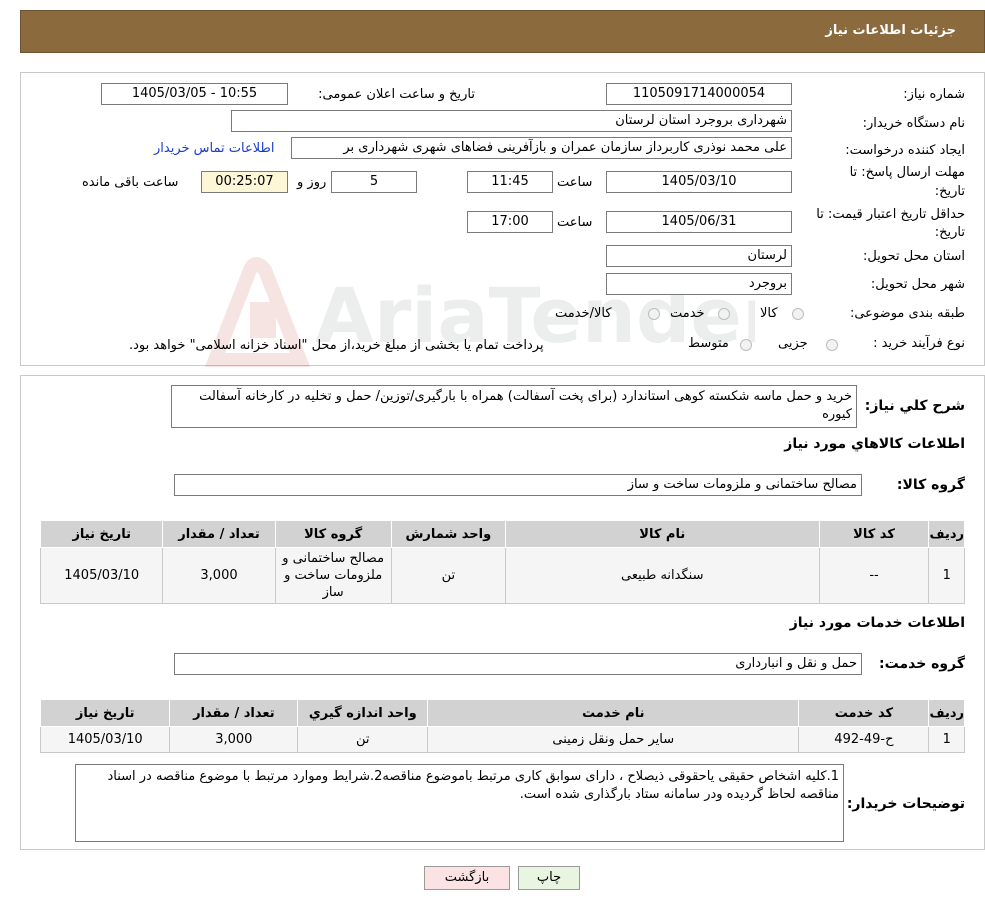 This screenshot has height=911, width=985. Describe the element at coordinates (914, 256) in the screenshot. I see `province-label: استان محل تحویل:` at that location.